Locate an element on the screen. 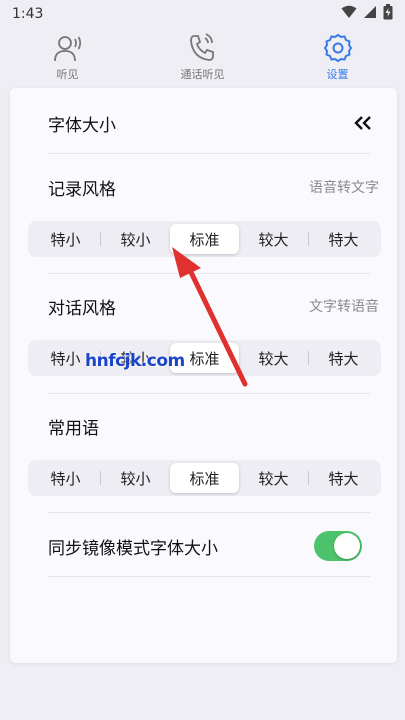  tab-listen: 听见 is located at coordinates (67, 56).